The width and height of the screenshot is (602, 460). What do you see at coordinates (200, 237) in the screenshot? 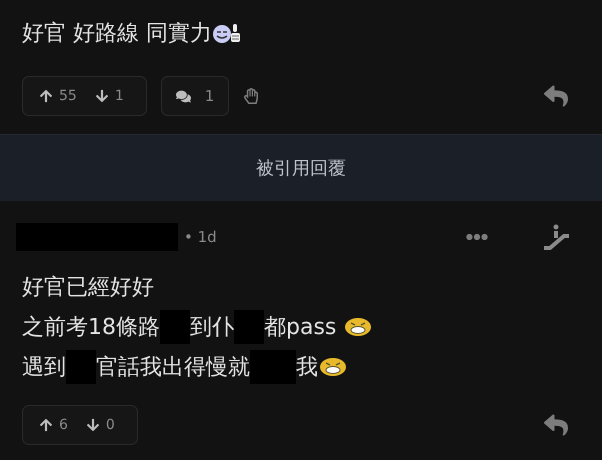
I see `post-time: • 1d` at bounding box center [200, 237].